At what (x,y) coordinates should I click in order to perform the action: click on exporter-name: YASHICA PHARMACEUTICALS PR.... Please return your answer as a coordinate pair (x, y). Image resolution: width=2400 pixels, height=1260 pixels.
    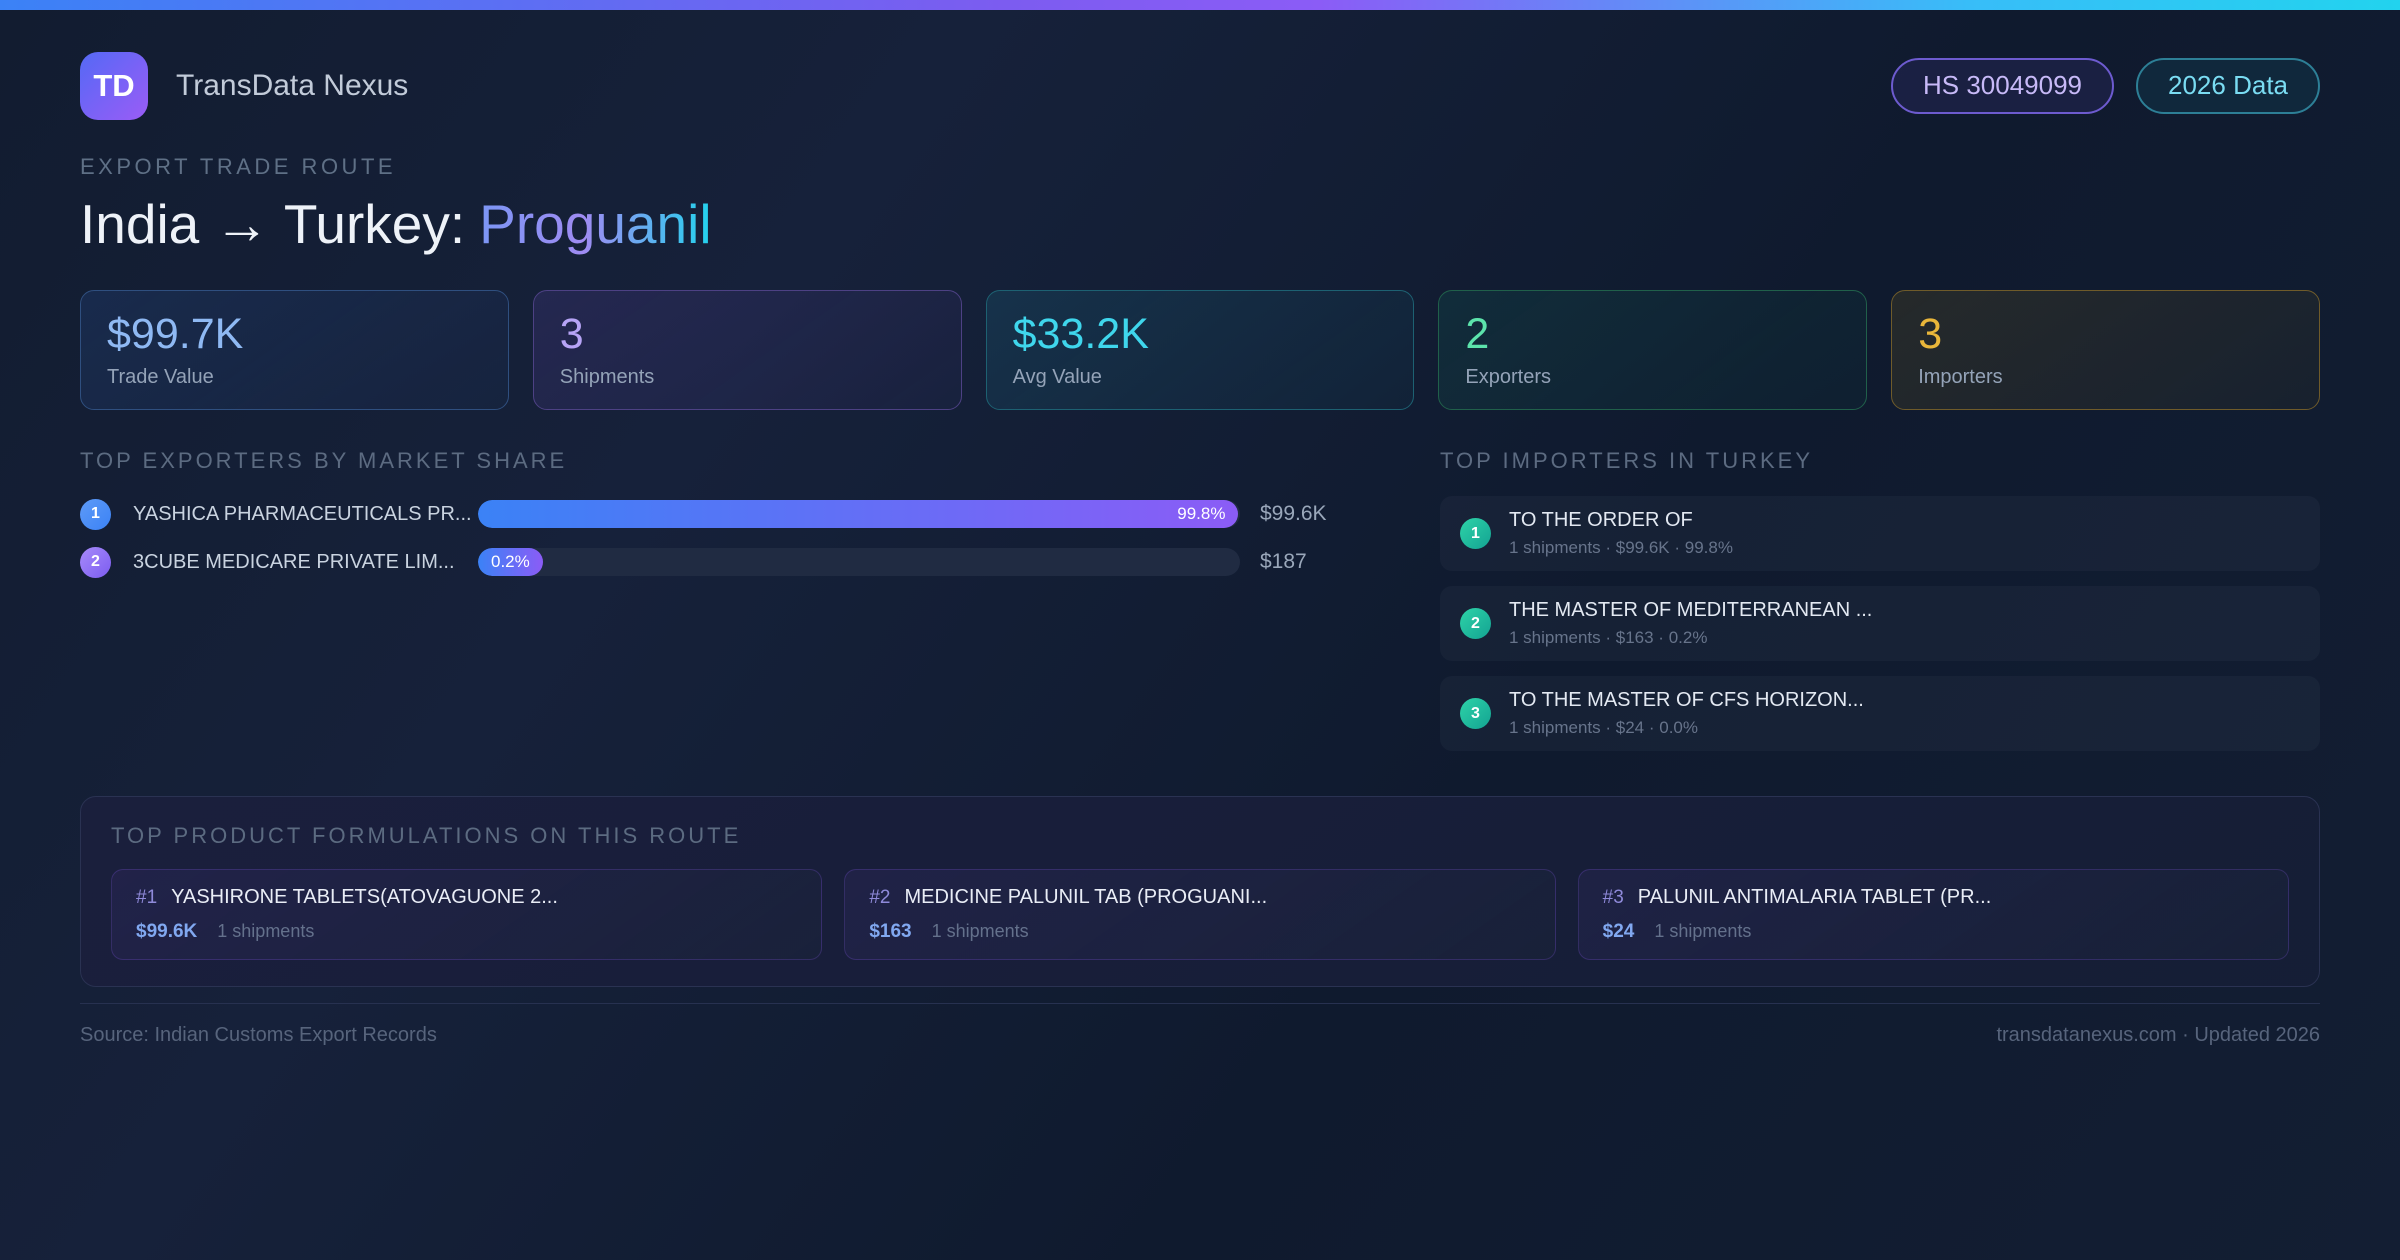
    Looking at the image, I should click on (302, 513).